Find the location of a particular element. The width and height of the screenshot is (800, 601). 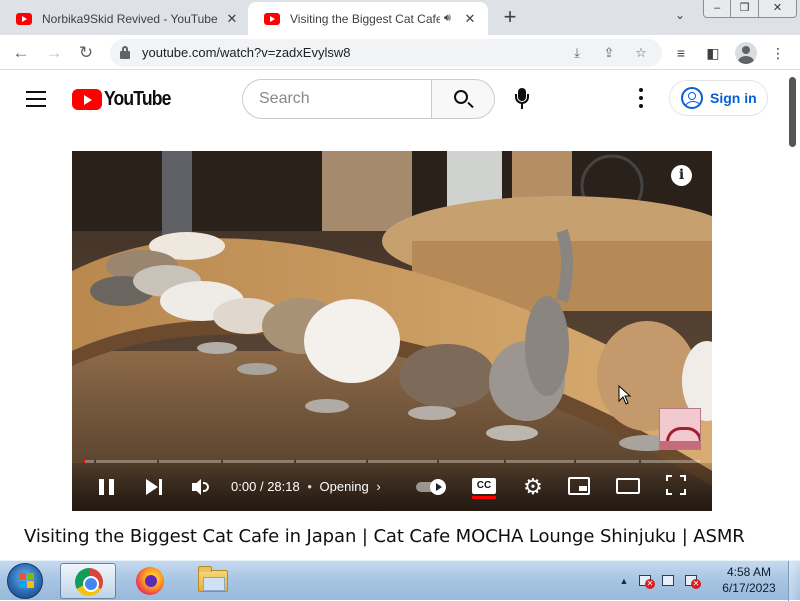

volume-icon is located at coordinates (202, 487).